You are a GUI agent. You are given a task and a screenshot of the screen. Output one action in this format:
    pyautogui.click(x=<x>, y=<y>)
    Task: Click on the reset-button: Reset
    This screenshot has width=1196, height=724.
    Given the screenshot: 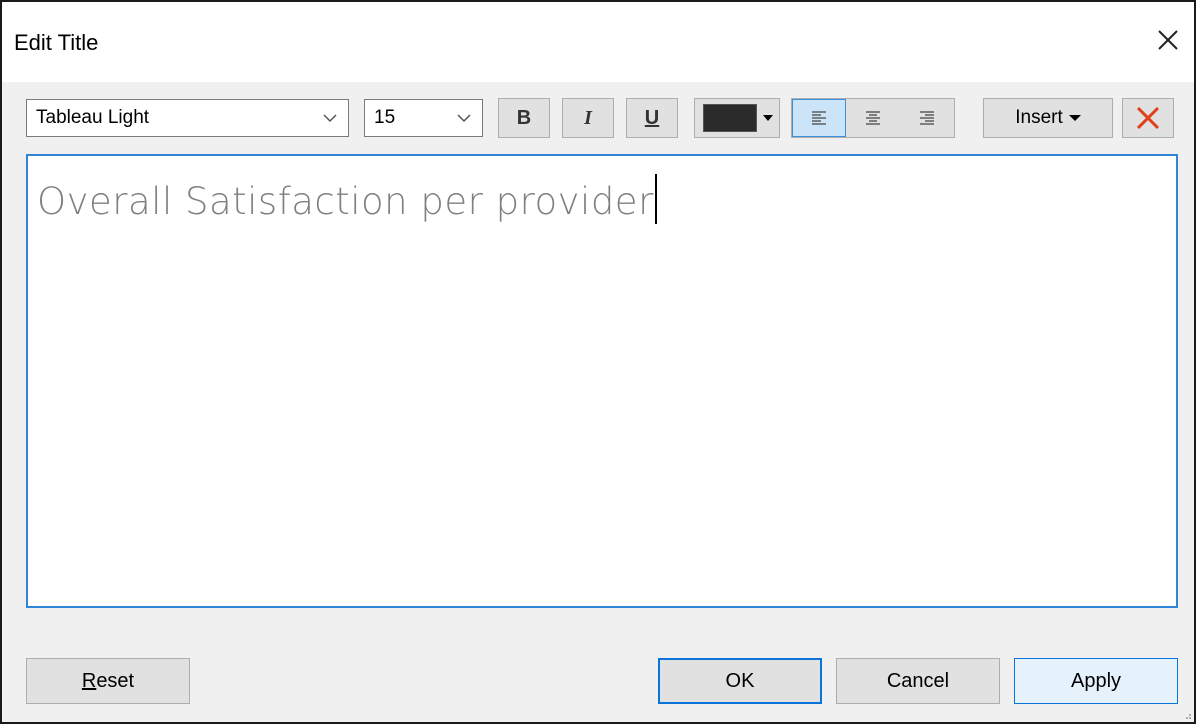 What is the action you would take?
    pyautogui.click(x=108, y=681)
    